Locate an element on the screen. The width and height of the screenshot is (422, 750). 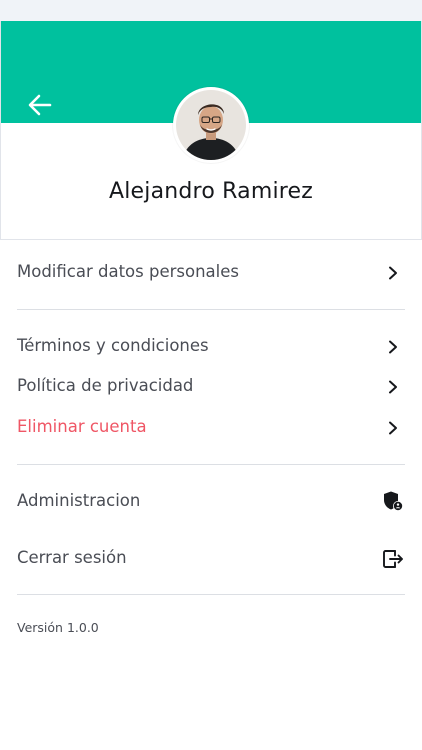
arrow-left-icon is located at coordinates (40, 105).